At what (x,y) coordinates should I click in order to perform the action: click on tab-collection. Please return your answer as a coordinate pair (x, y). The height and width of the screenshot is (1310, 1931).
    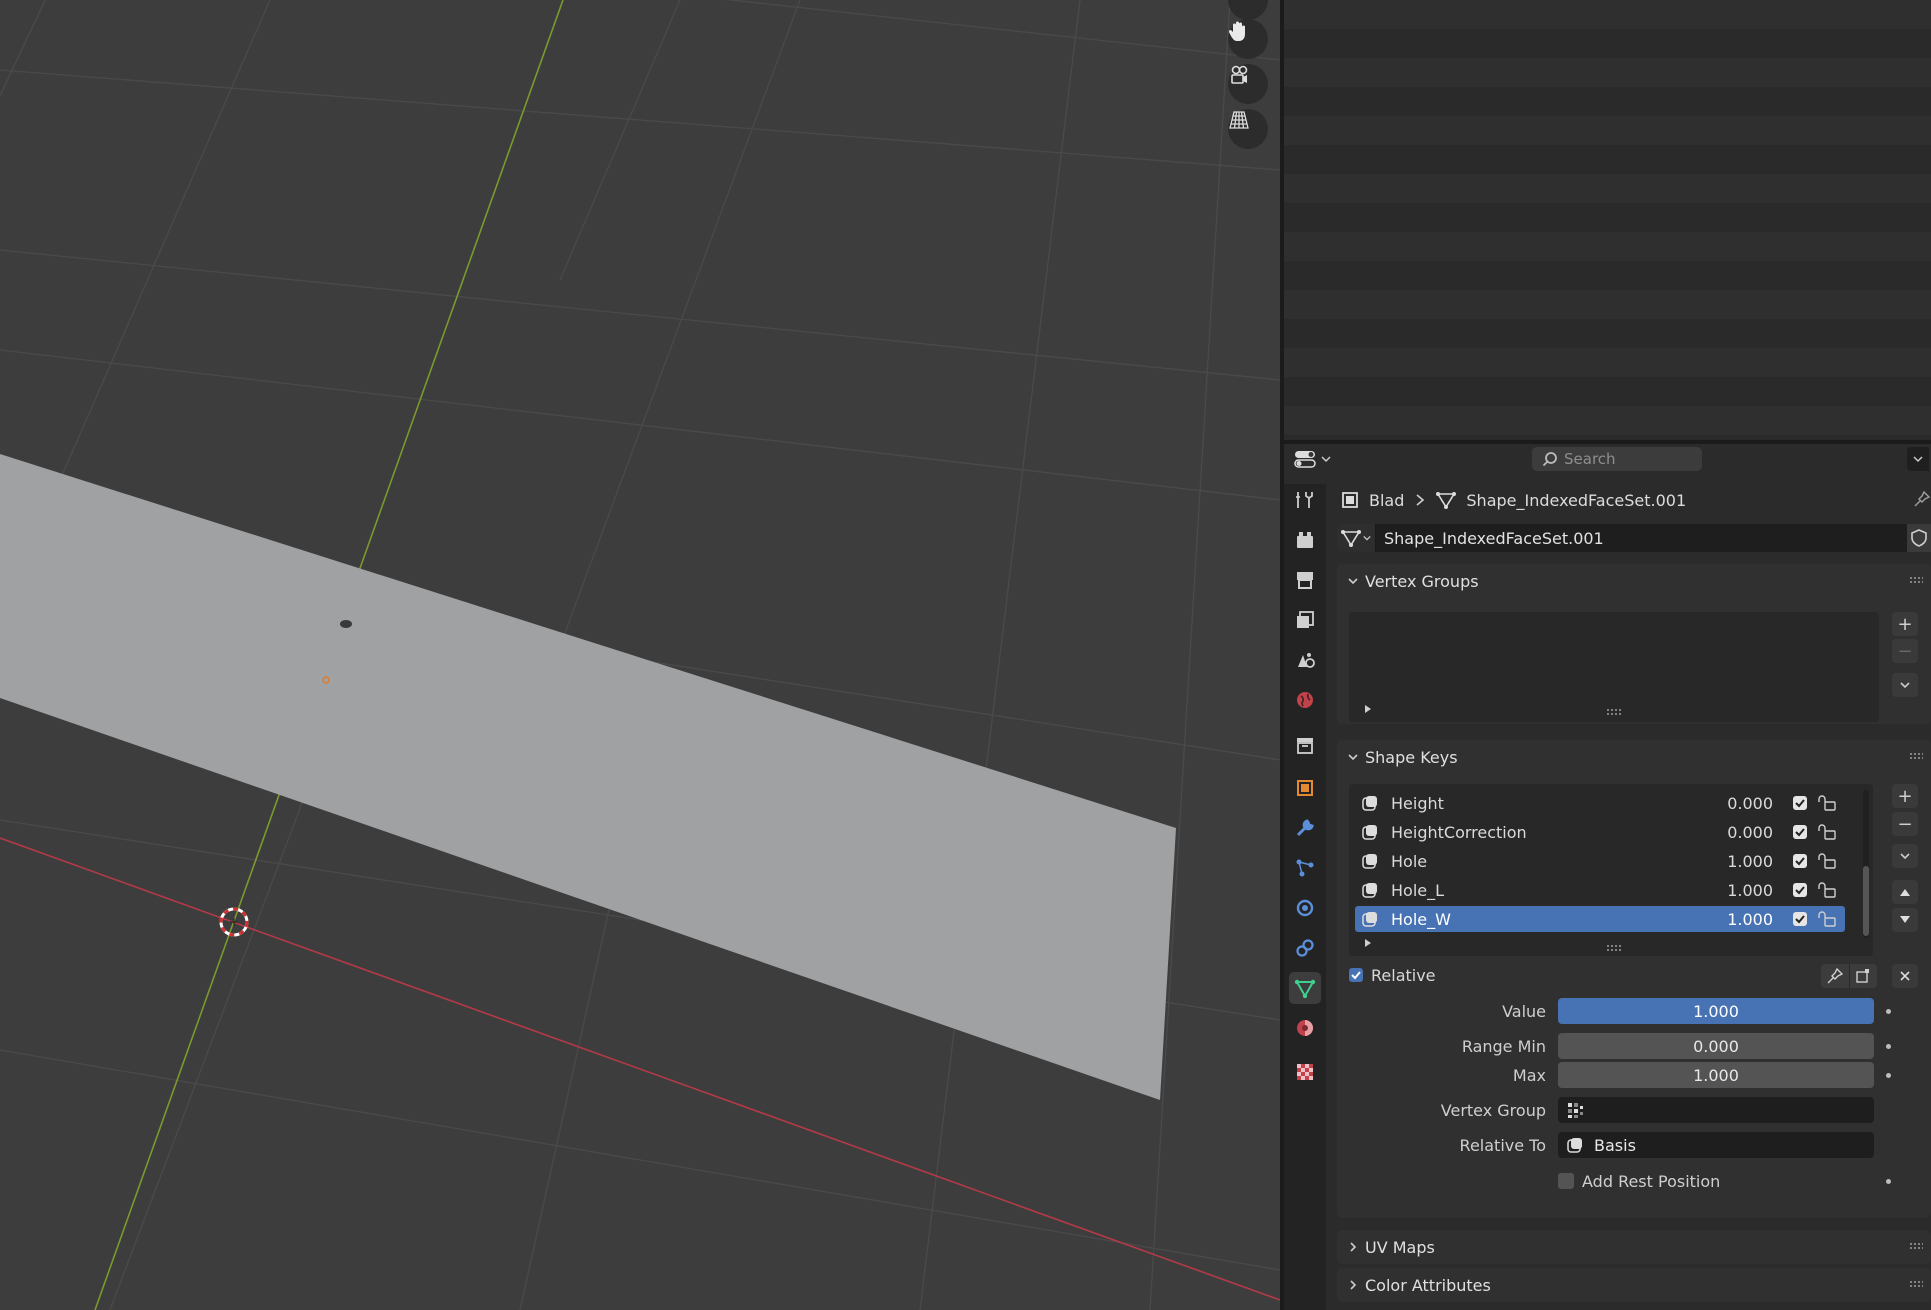
    Looking at the image, I should click on (1305, 745).